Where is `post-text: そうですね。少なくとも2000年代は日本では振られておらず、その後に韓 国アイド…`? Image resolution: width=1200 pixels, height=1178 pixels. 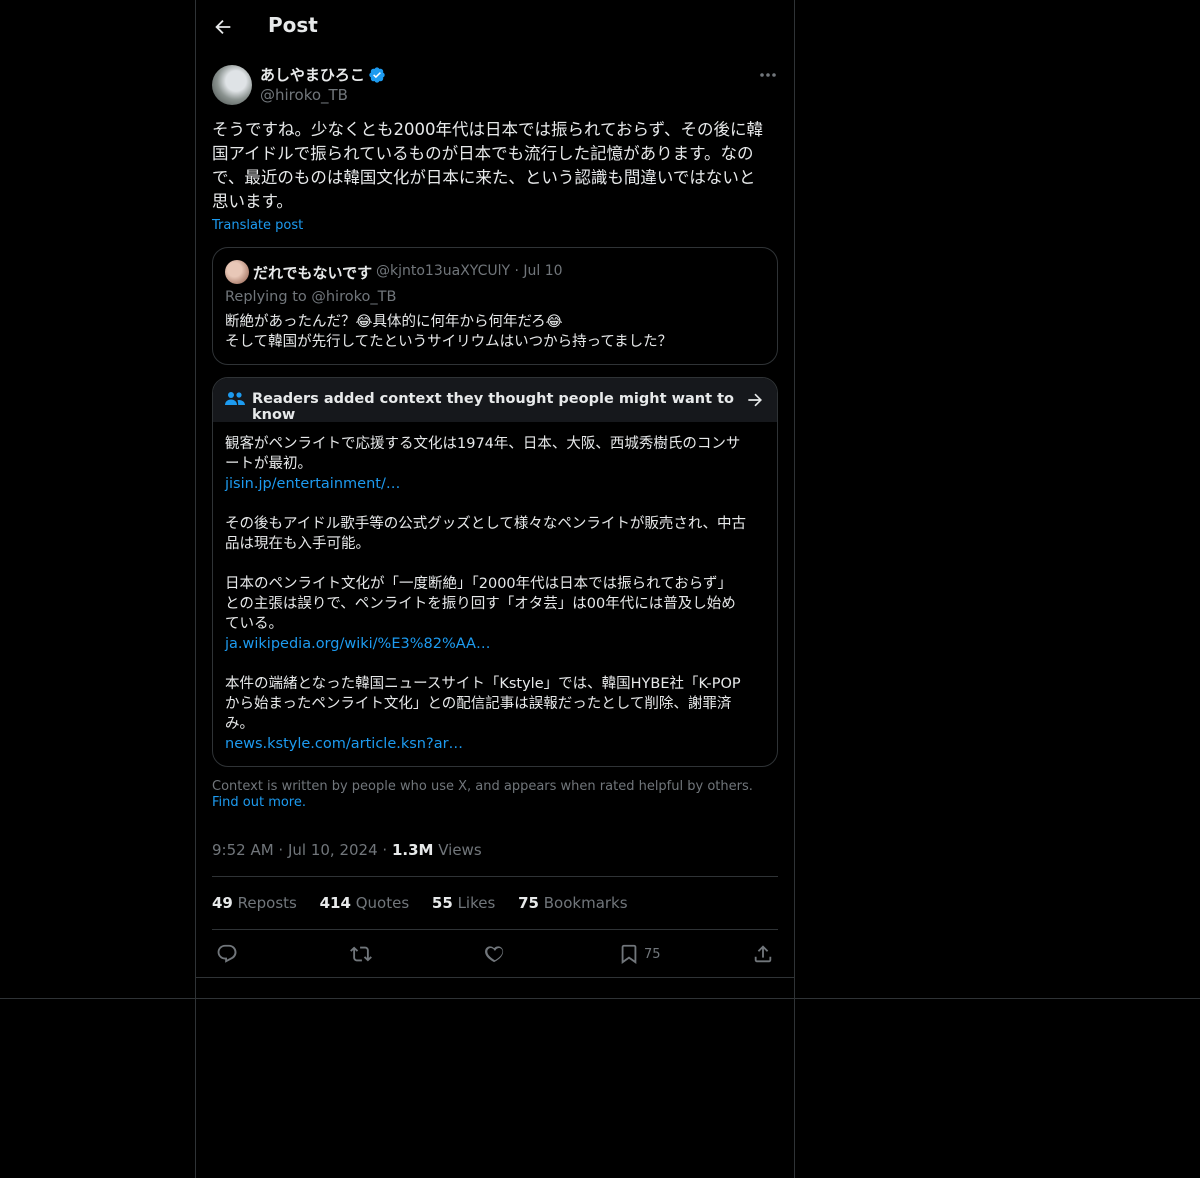 post-text: そうですね。少なくとも2000年代は日本では振られておらず、その後に韓 国アイド… is located at coordinates (488, 165).